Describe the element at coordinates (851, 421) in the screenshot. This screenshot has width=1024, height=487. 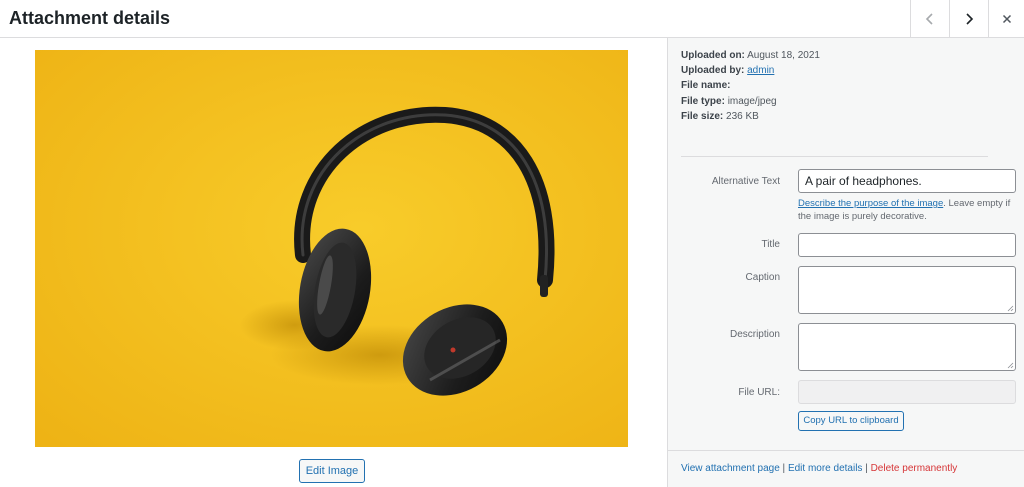
I see `copy-url-button: Copy URL to clipboard` at that location.